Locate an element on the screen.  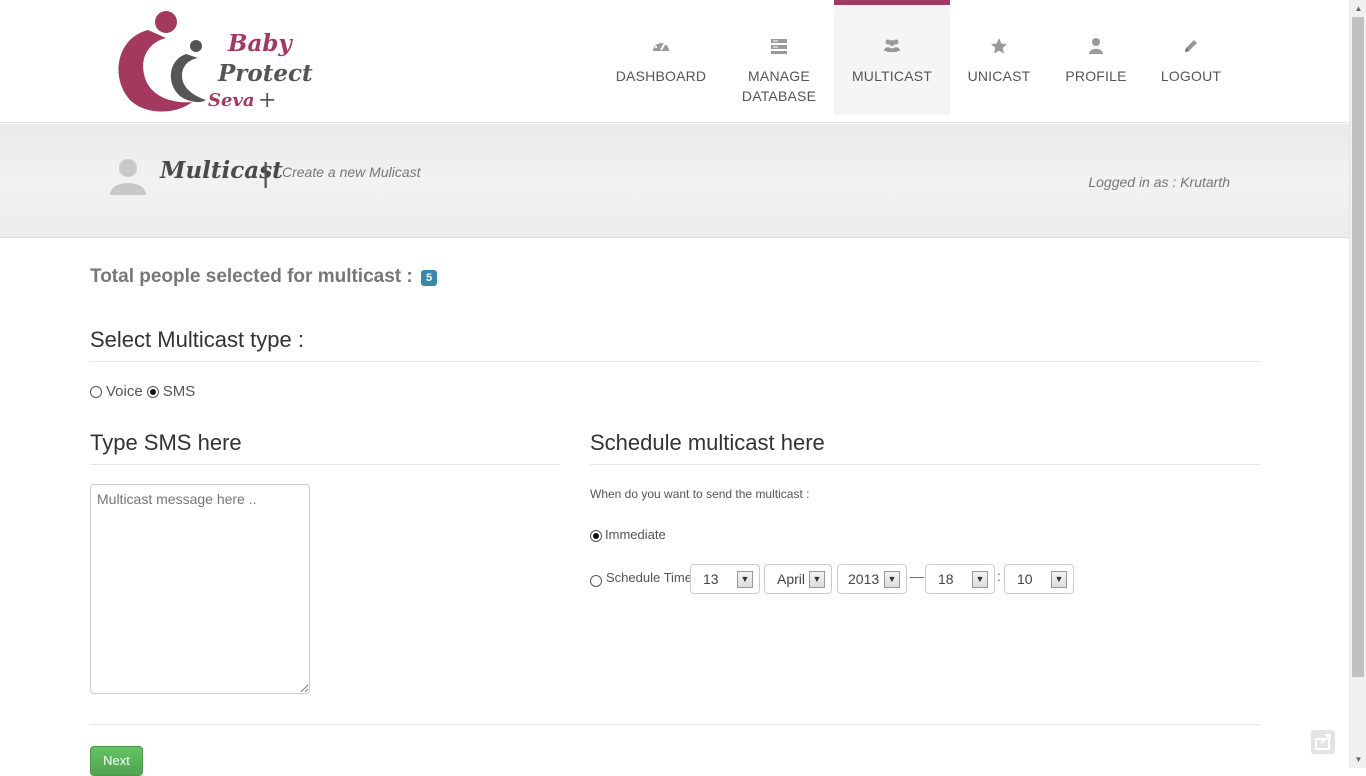
nav-item-multicast: MULTICAST is located at coordinates (892, 57).